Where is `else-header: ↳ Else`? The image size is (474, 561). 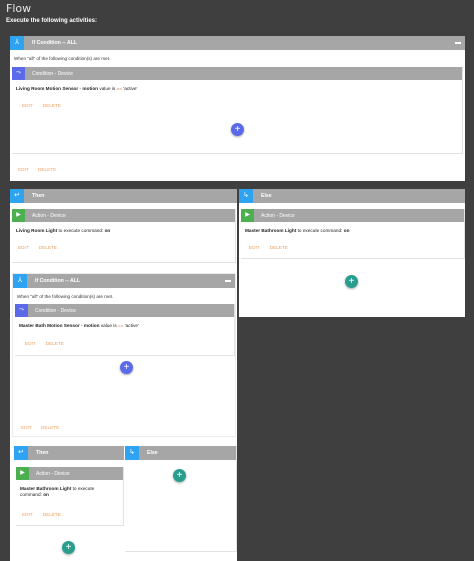 else-header: ↳ Else is located at coordinates (352, 196).